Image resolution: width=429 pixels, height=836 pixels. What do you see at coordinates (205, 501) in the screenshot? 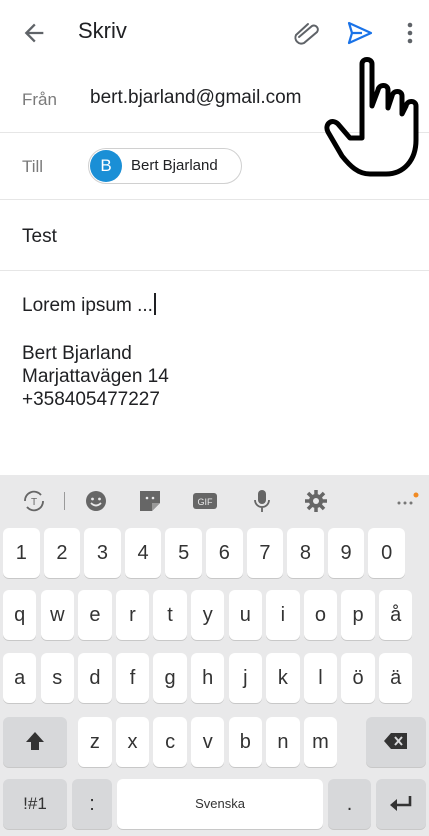
I see `gif-icon: GIF` at bounding box center [205, 501].